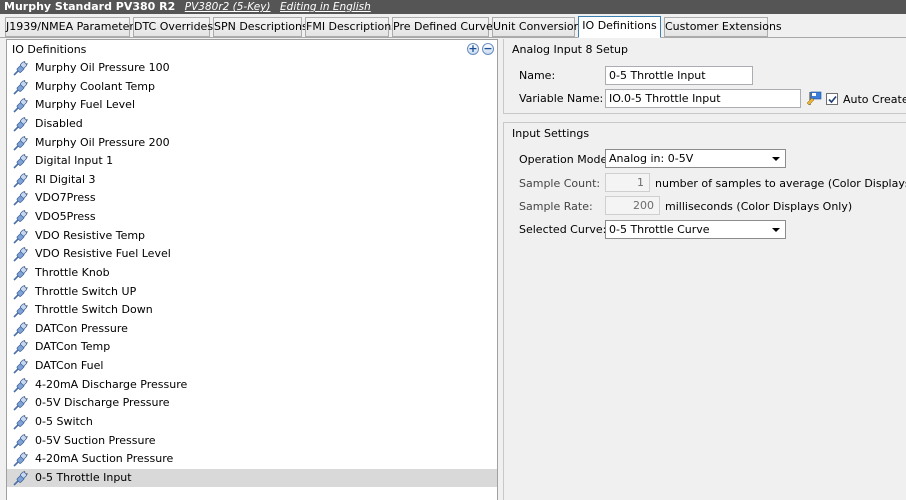  I want to click on variable-name-label: Variable Name:, so click(561, 98).